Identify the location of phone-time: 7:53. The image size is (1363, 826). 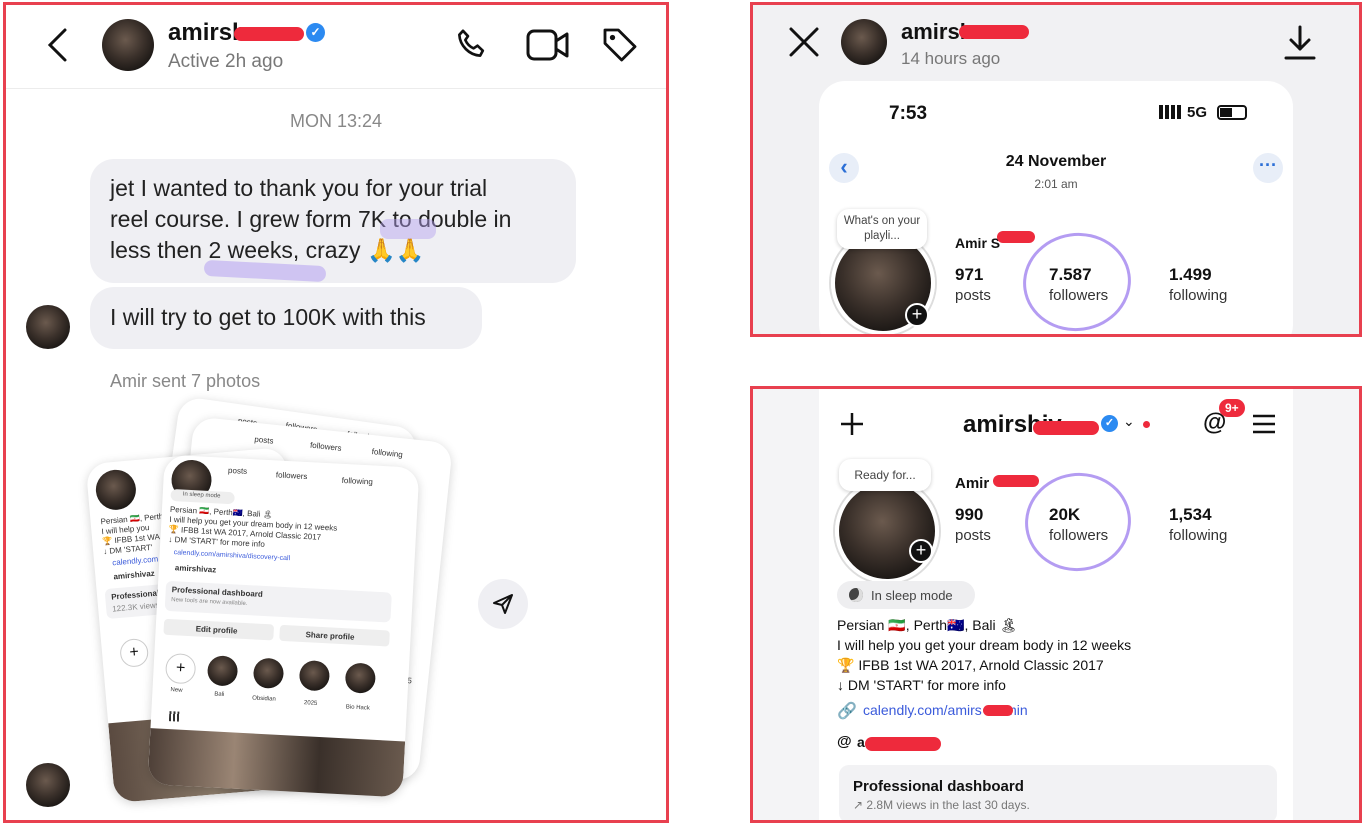
(908, 113).